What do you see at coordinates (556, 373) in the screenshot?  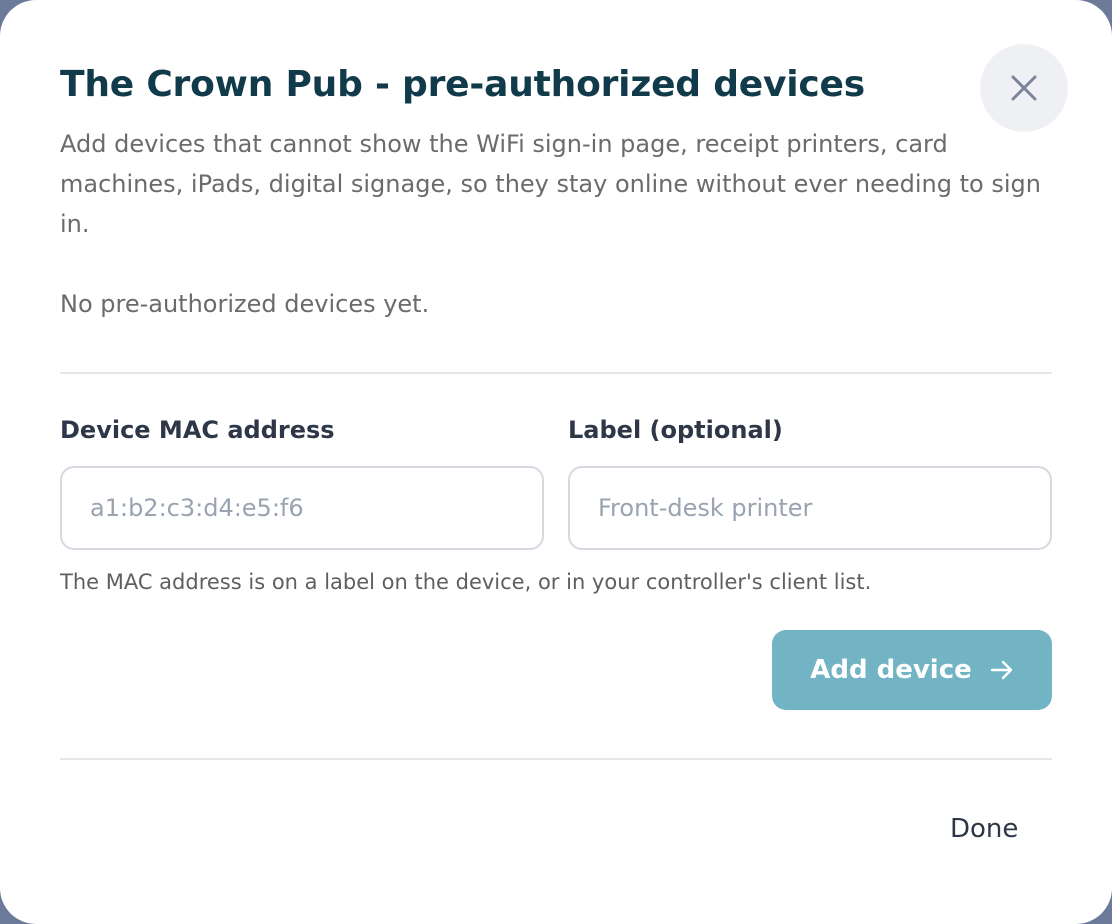 I see `section-divider` at bounding box center [556, 373].